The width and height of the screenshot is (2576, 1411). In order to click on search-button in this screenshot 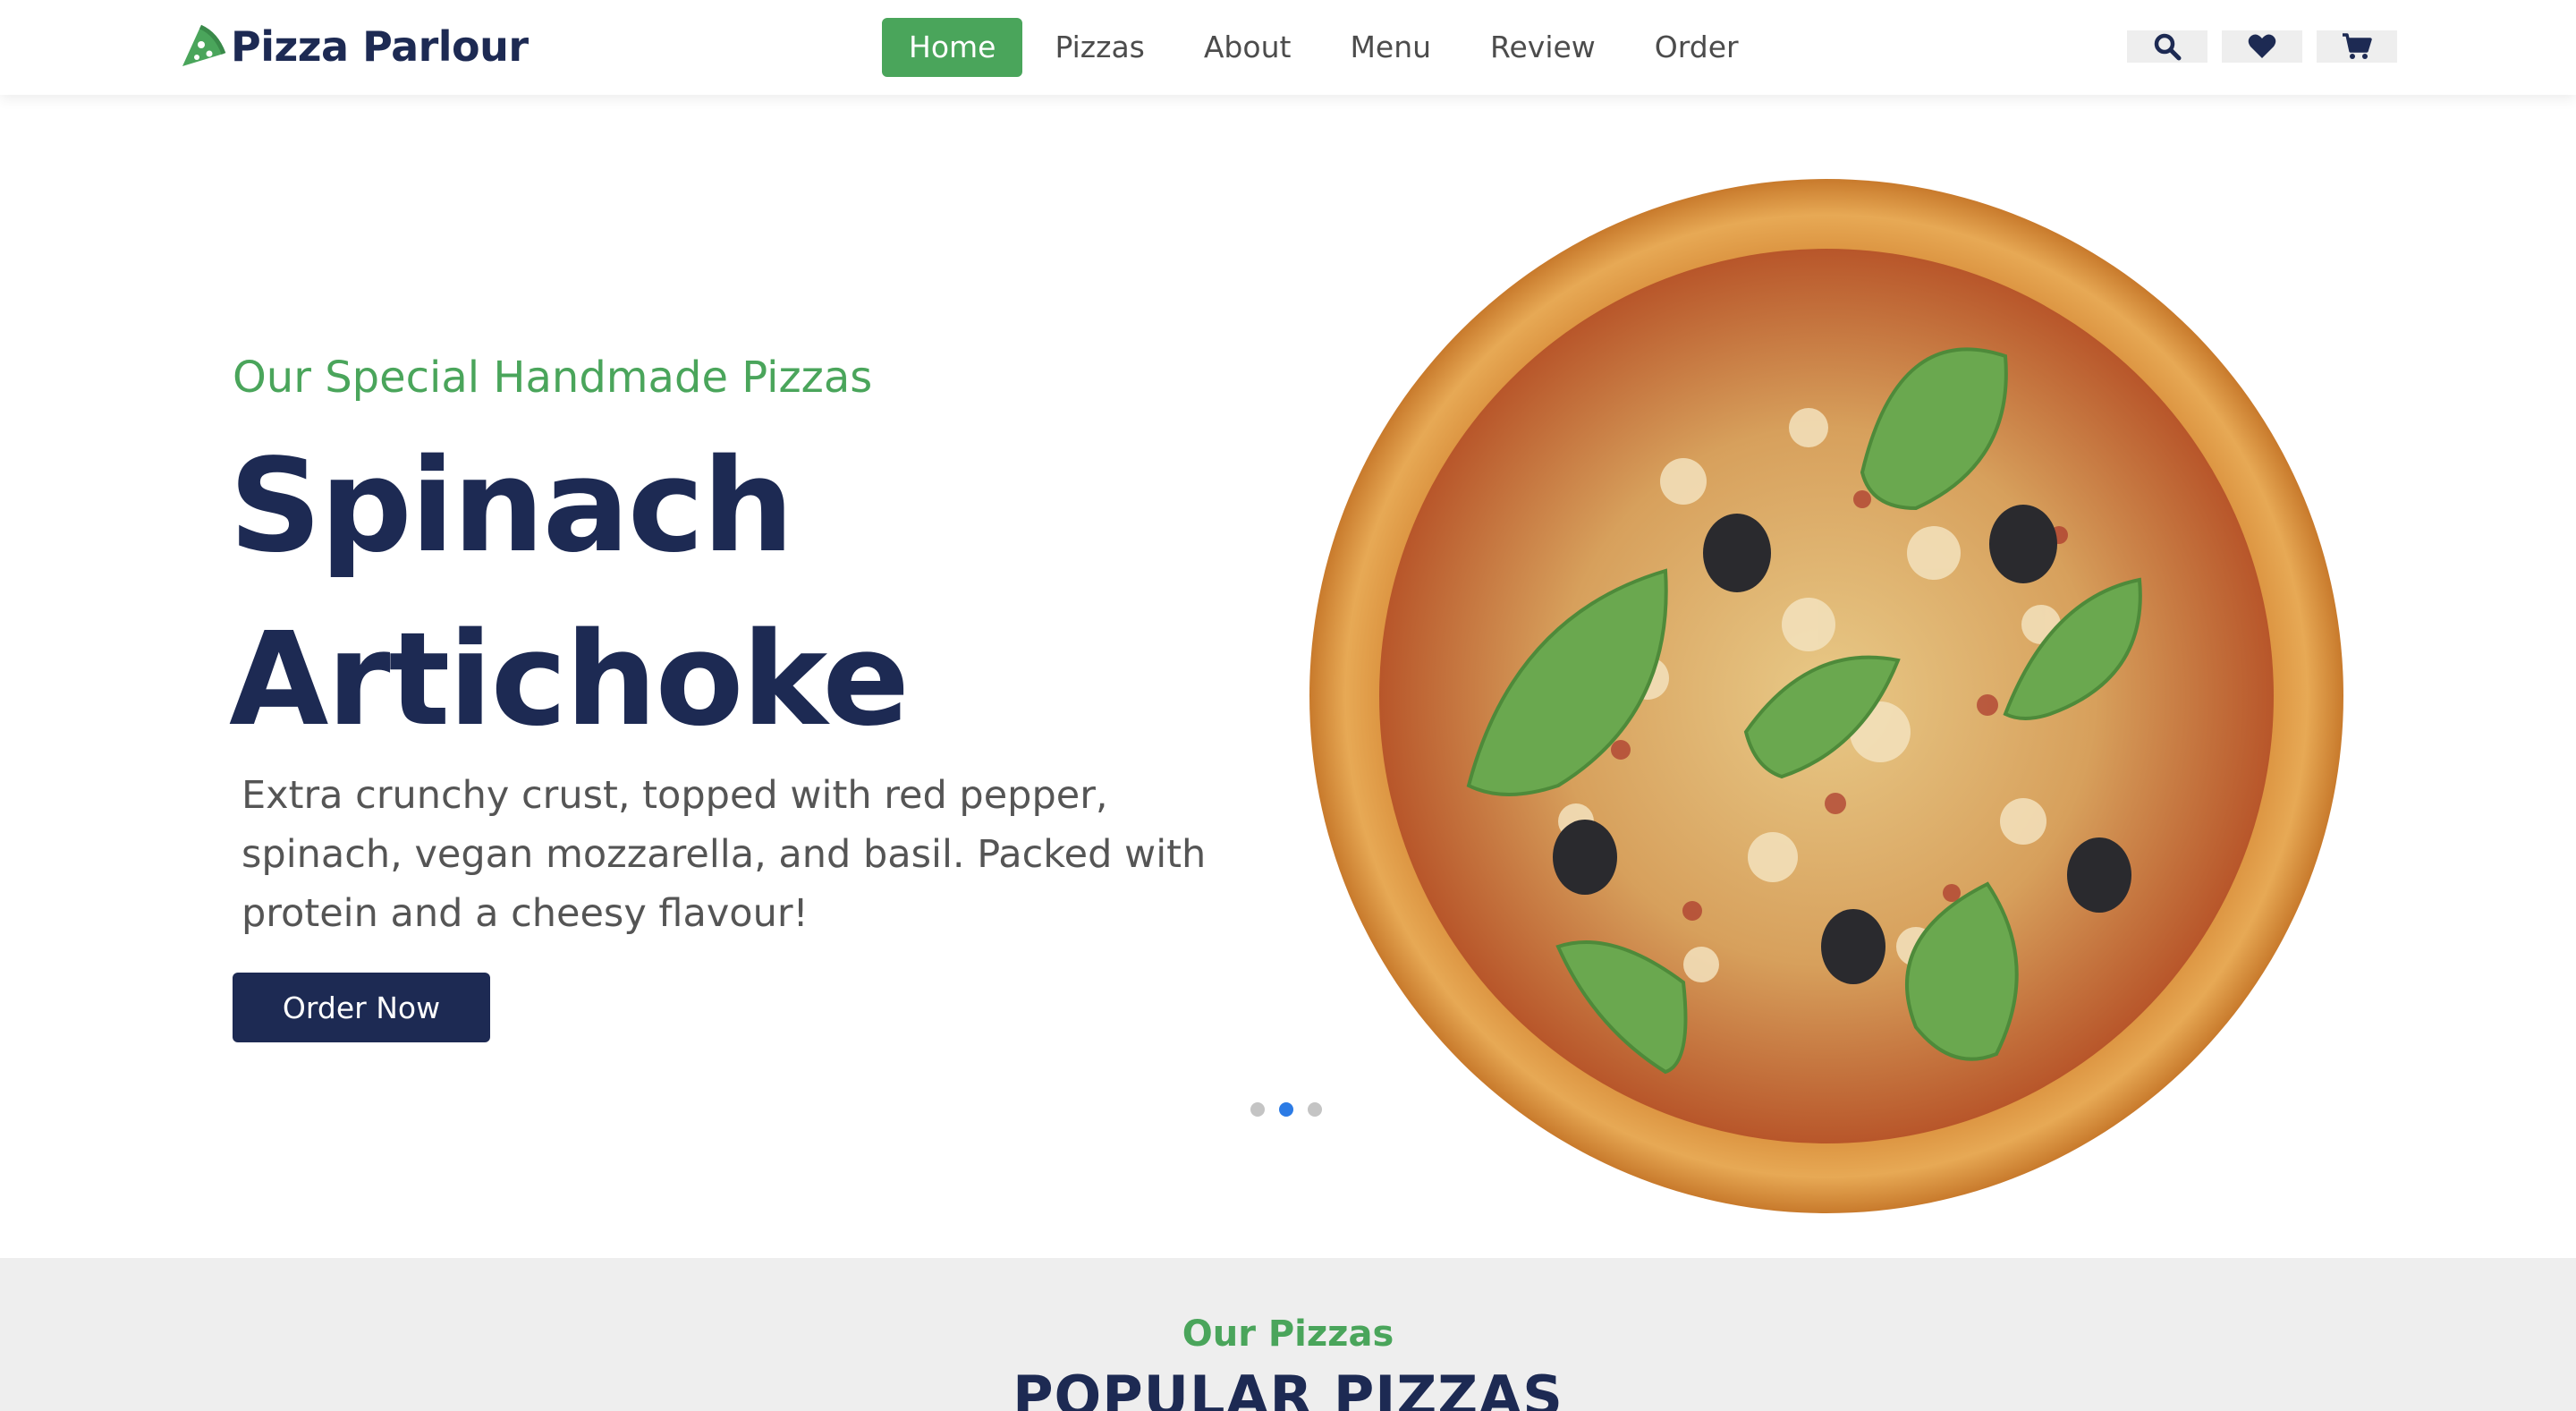, I will do `click(2167, 46)`.